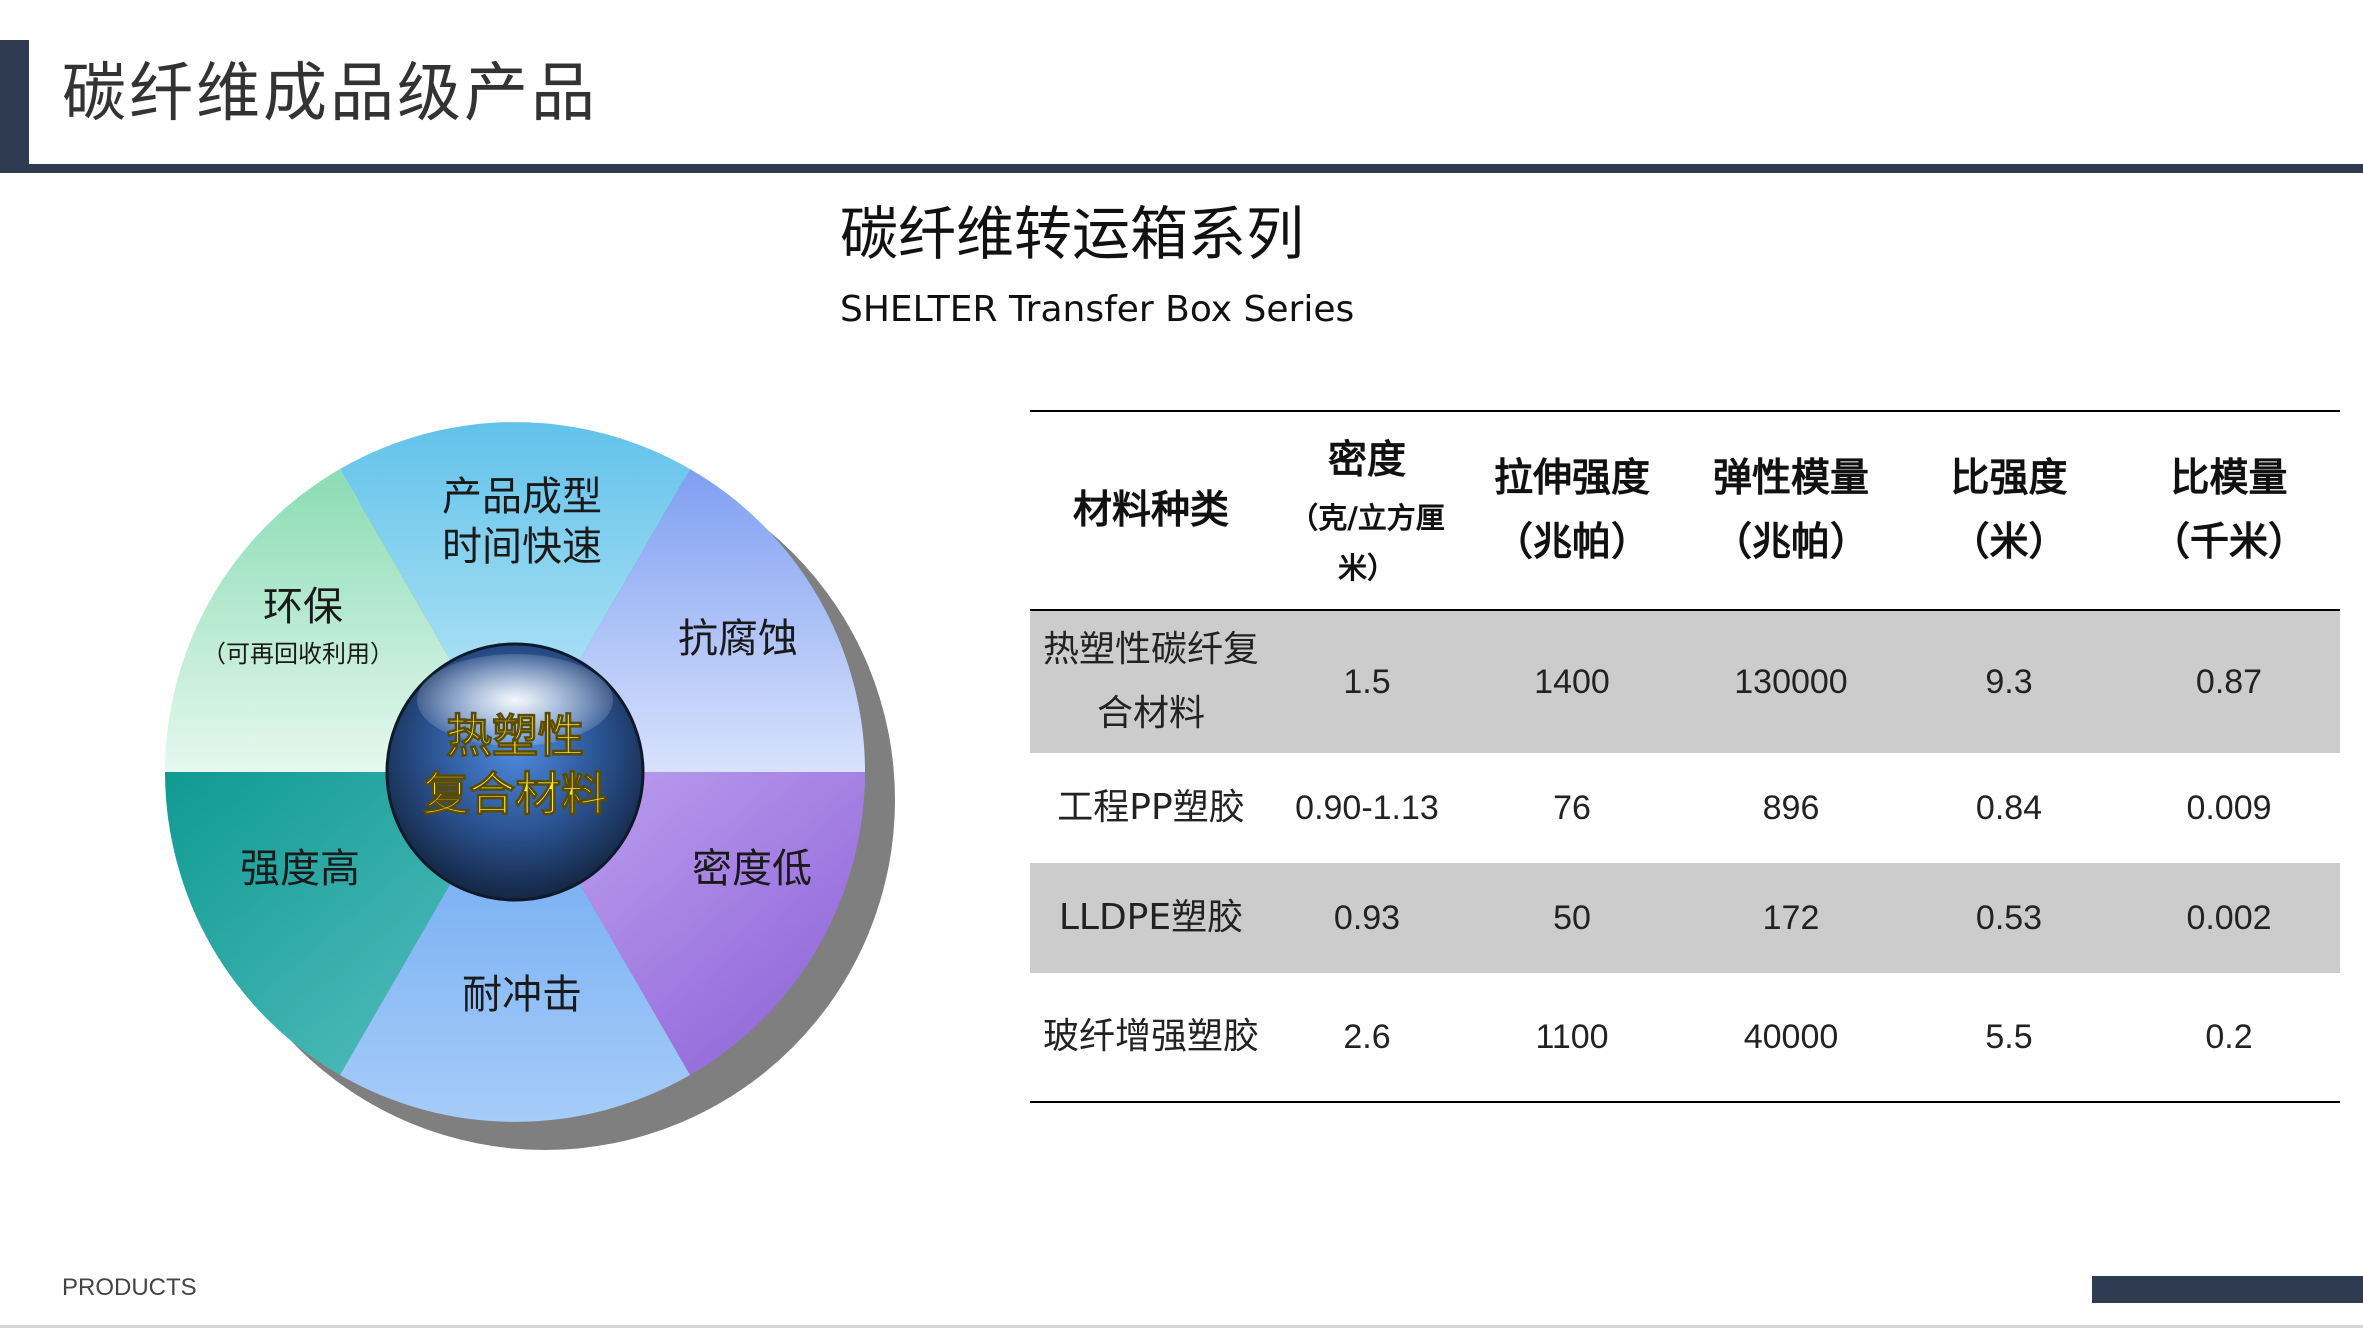 This screenshot has width=2363, height=1329. Describe the element at coordinates (1151, 917) in the screenshot. I see `row-material-name: LLDPE塑胶` at that location.